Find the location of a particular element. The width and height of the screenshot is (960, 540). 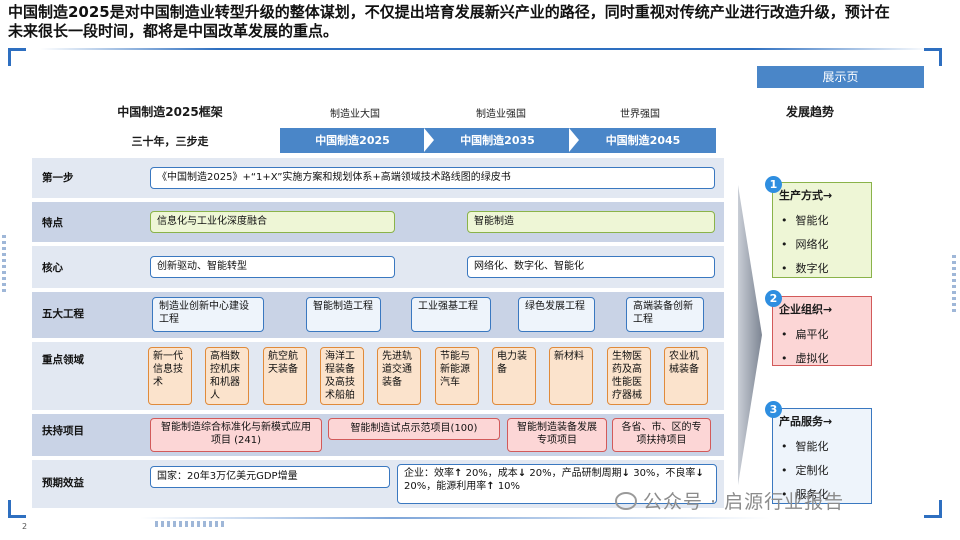

side-dashes-left is located at coordinates (4, 265).